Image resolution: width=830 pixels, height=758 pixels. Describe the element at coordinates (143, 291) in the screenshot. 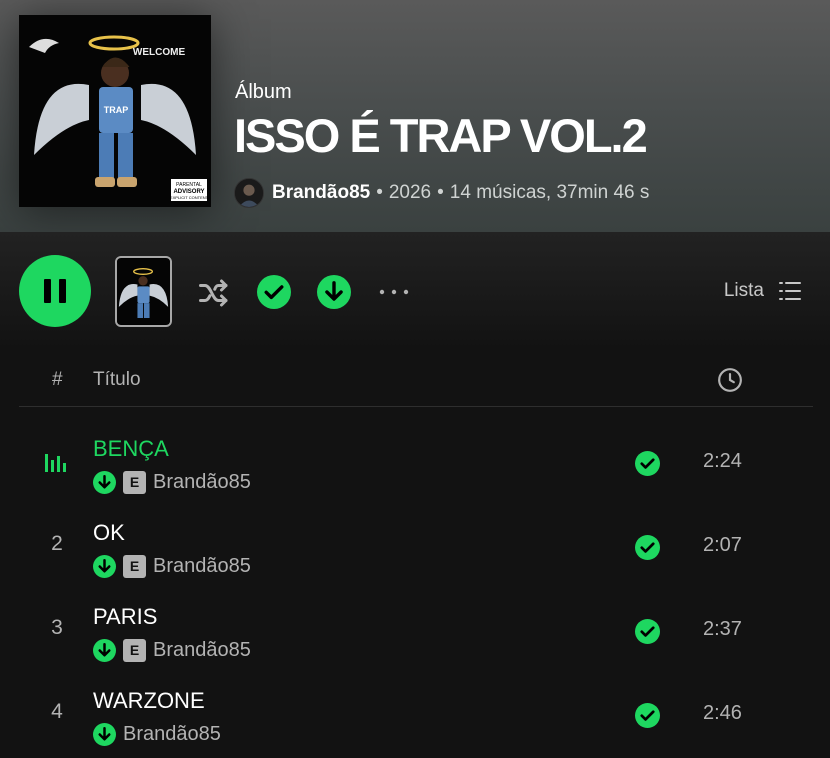

I see `album-thumbnail` at that location.